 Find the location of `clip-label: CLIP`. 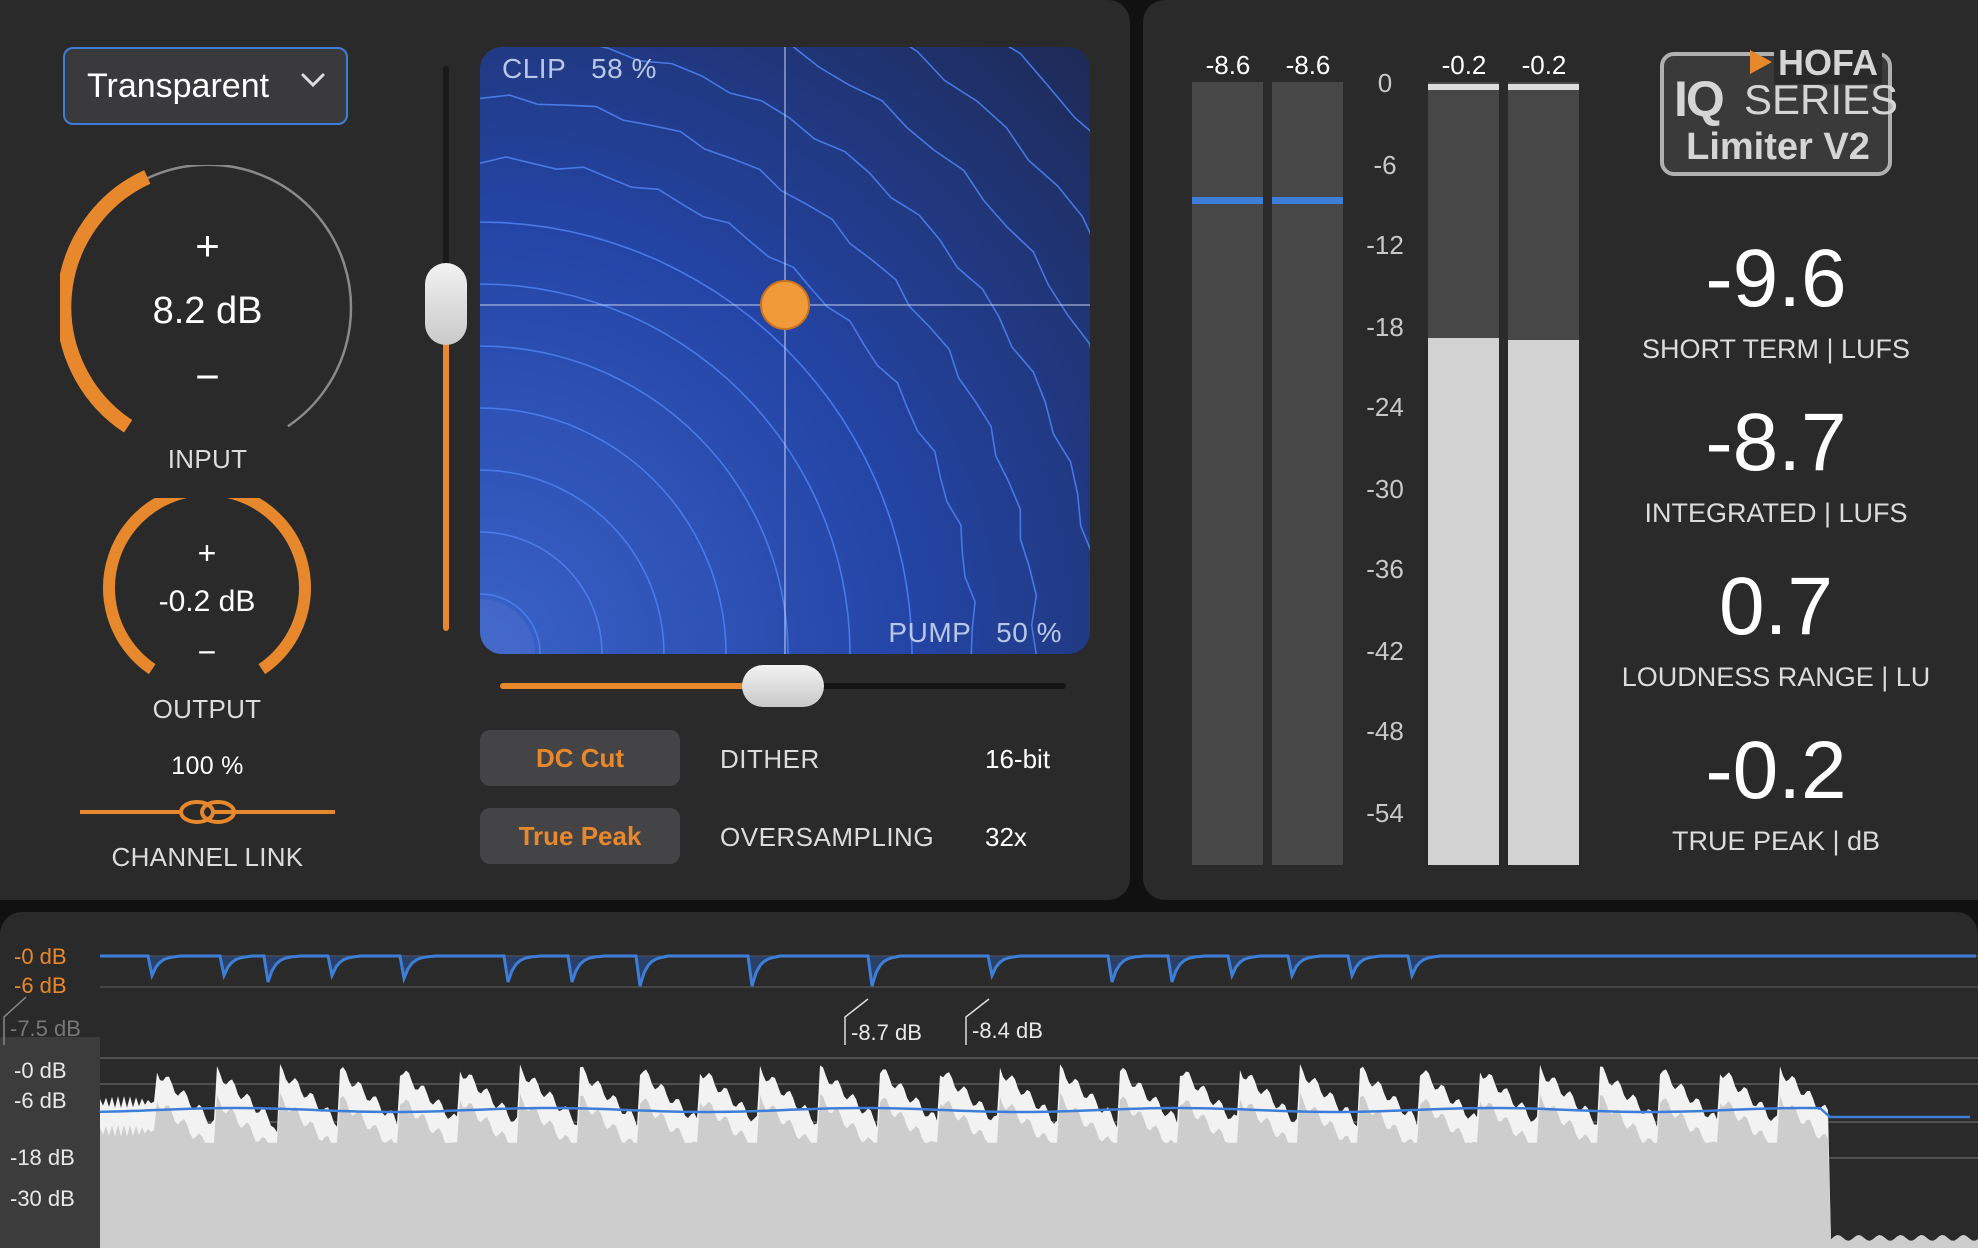

clip-label: CLIP is located at coordinates (534, 68).